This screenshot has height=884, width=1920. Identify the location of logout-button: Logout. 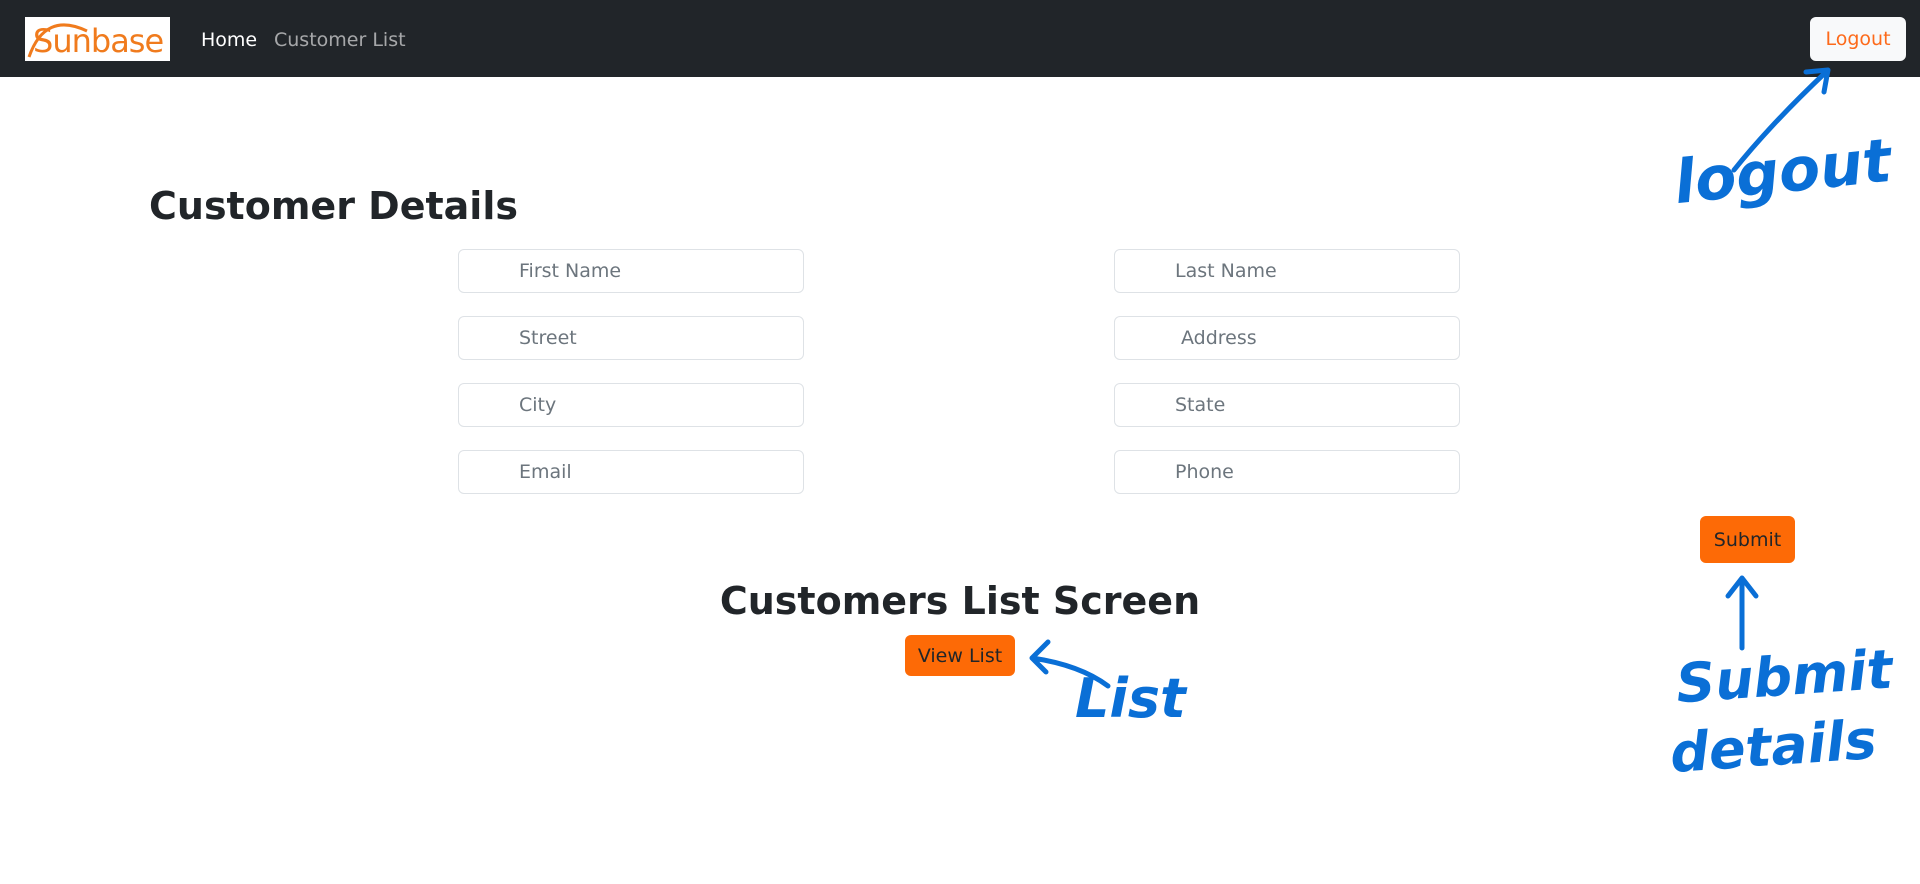
(1858, 39).